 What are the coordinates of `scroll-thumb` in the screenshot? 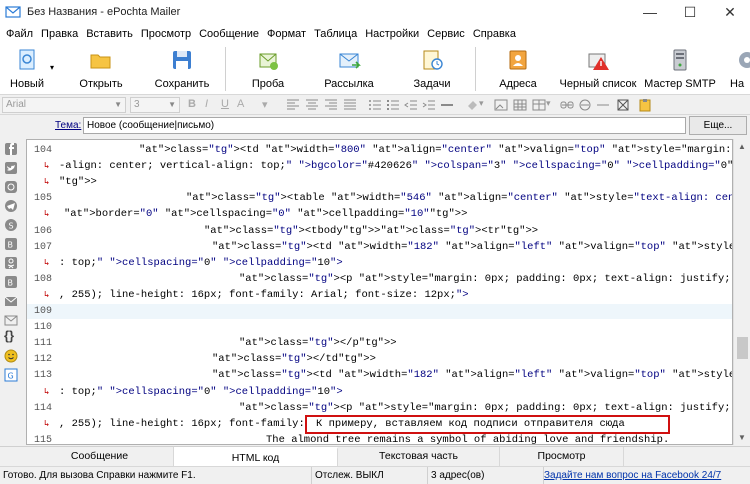 It's located at (742, 348).